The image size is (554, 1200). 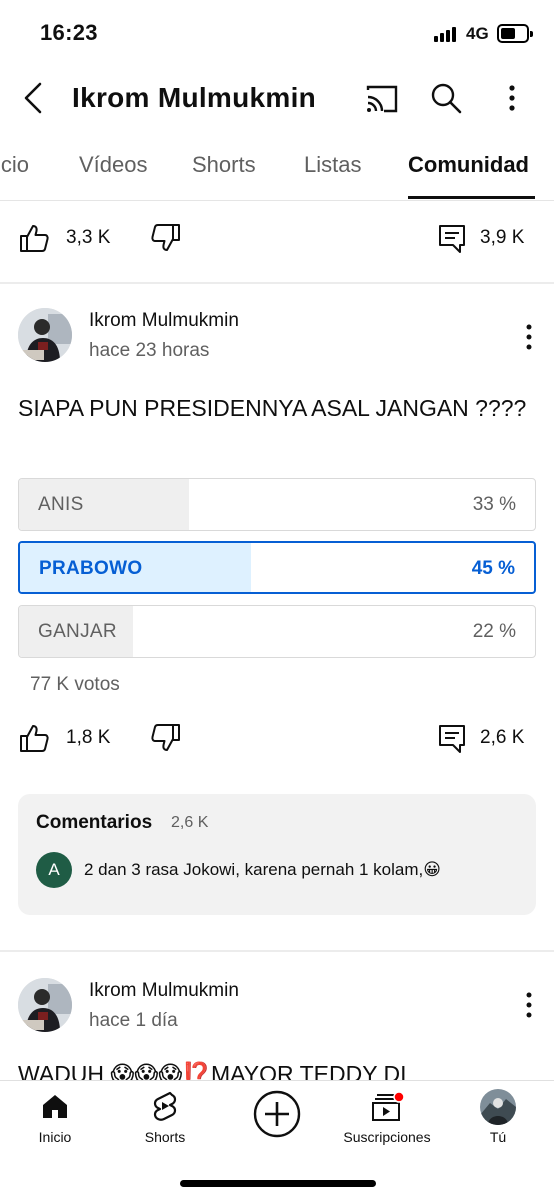 What do you see at coordinates (382, 98) in the screenshot?
I see `cast-icon` at bounding box center [382, 98].